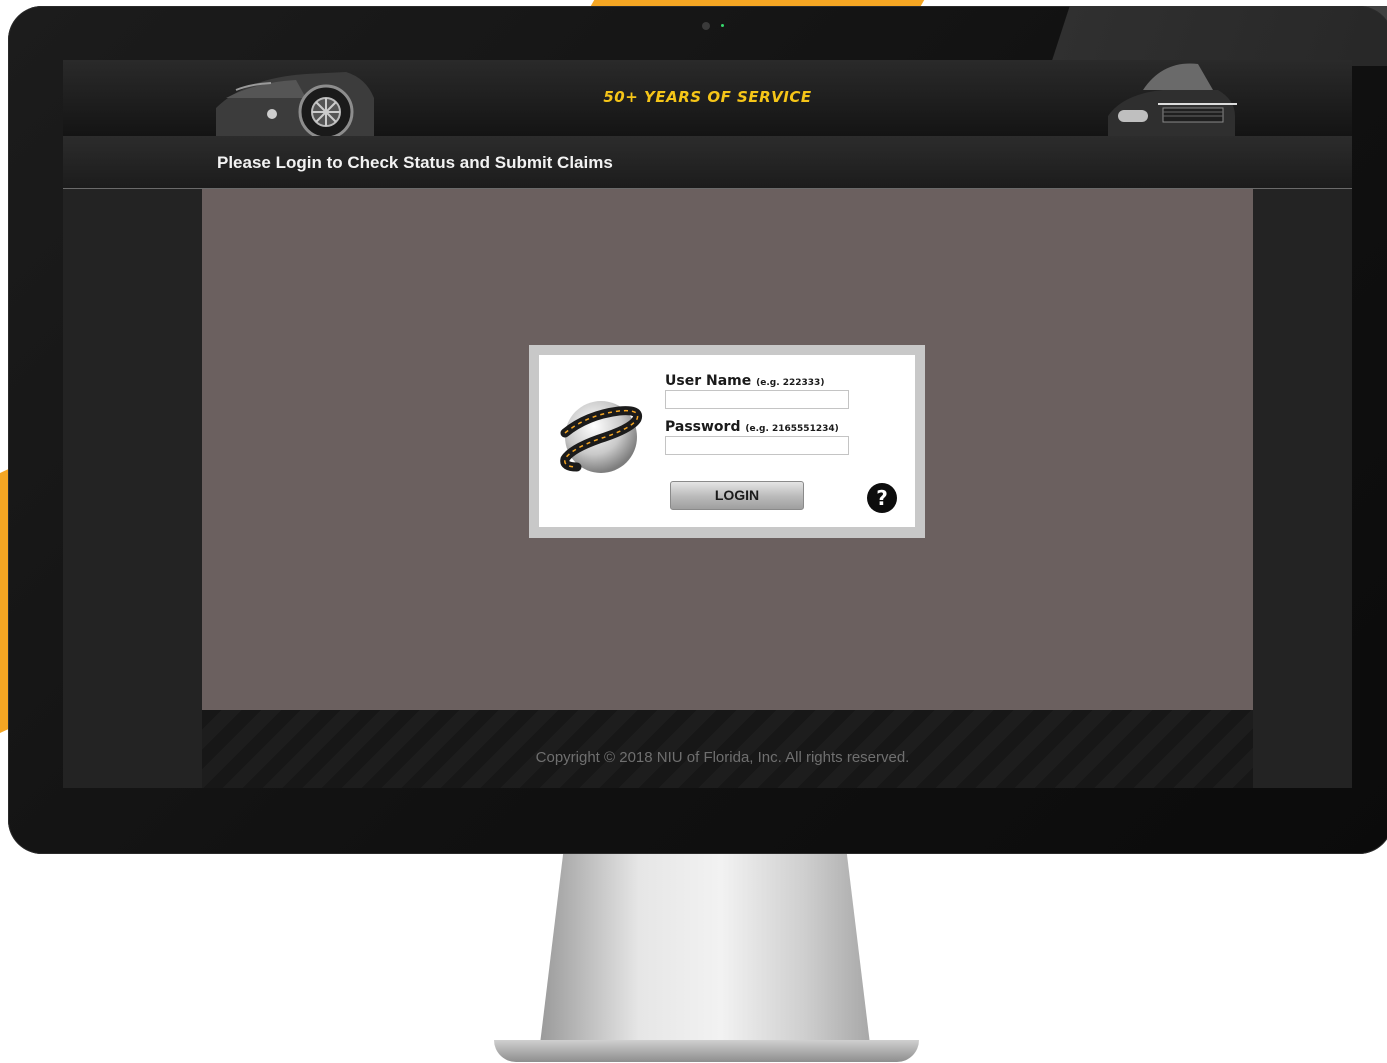 The width and height of the screenshot is (1387, 1063). I want to click on password-input, so click(757, 445).